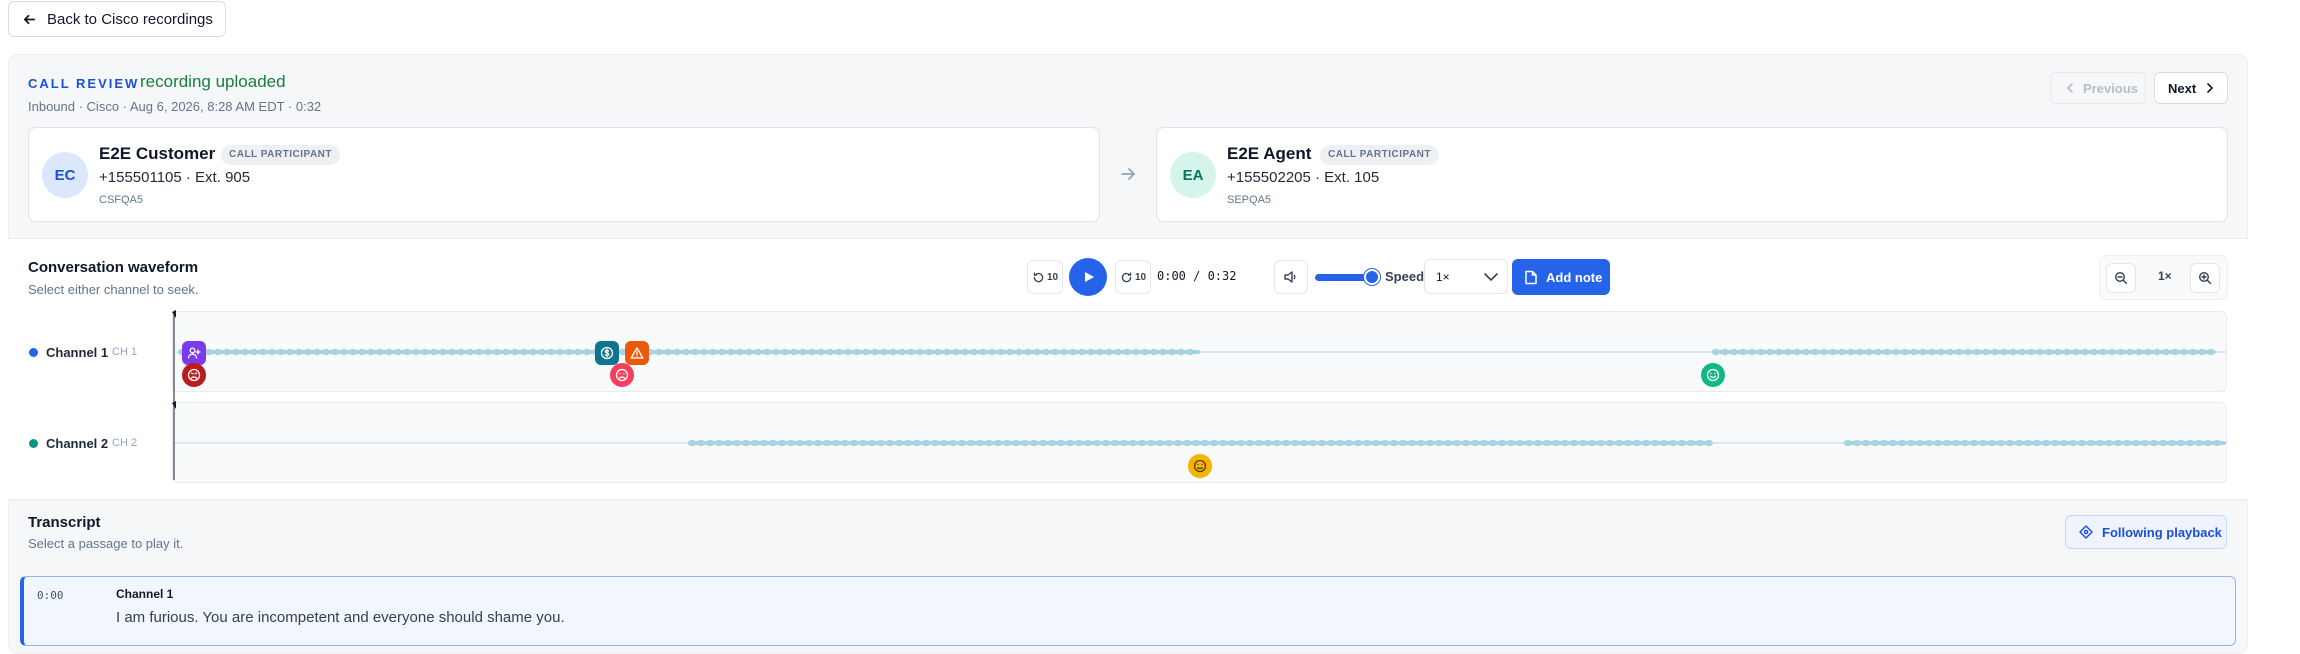 The width and height of the screenshot is (2300, 654). Describe the element at coordinates (1038, 276) in the screenshot. I see `rotate-ccw-icon` at that location.